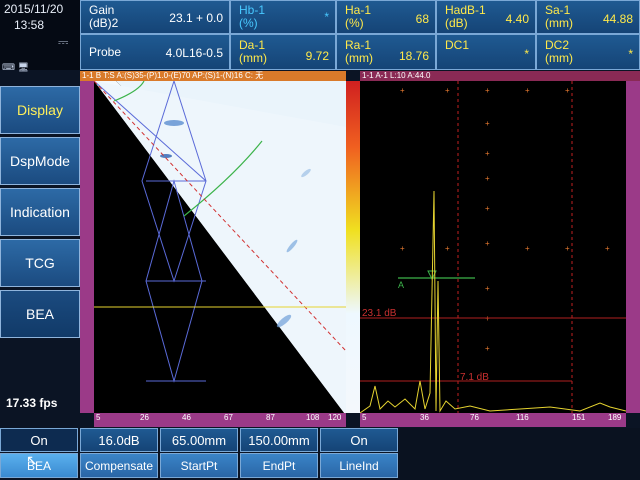 Image resolution: width=640 pixels, height=480 pixels. Describe the element at coordinates (219, 417) in the screenshot. I see `sscan-tick-labels: 5 26 46 67 87 108 120` at that location.